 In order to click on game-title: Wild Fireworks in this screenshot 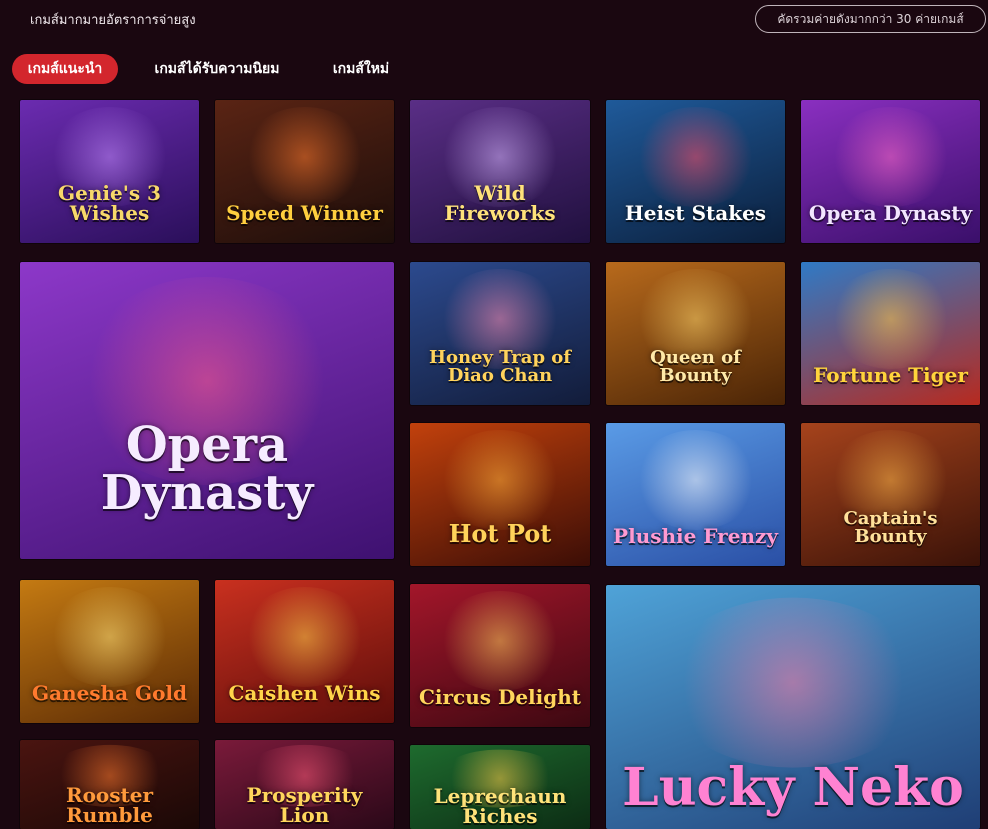, I will do `click(500, 202)`.